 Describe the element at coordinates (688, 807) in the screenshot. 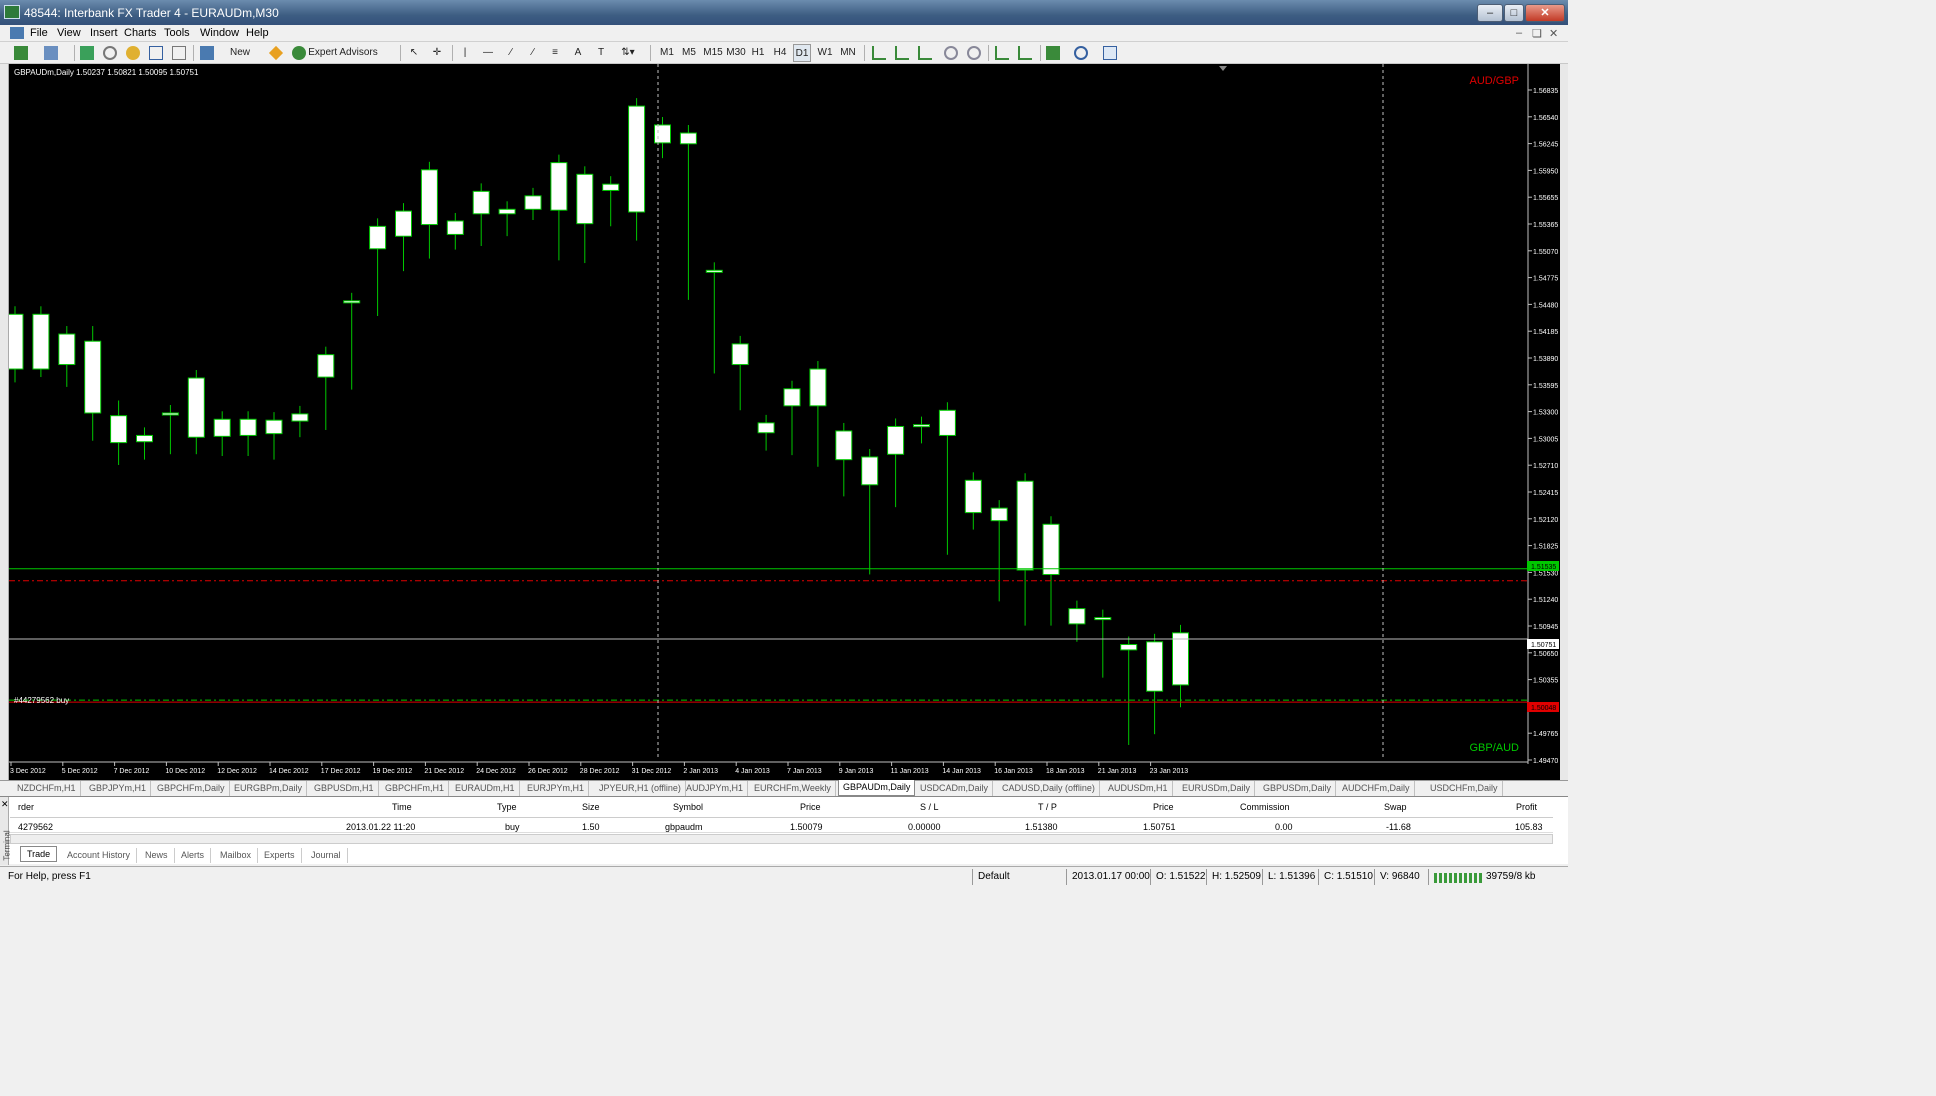

I see `col-symbol: Symbol` at that location.